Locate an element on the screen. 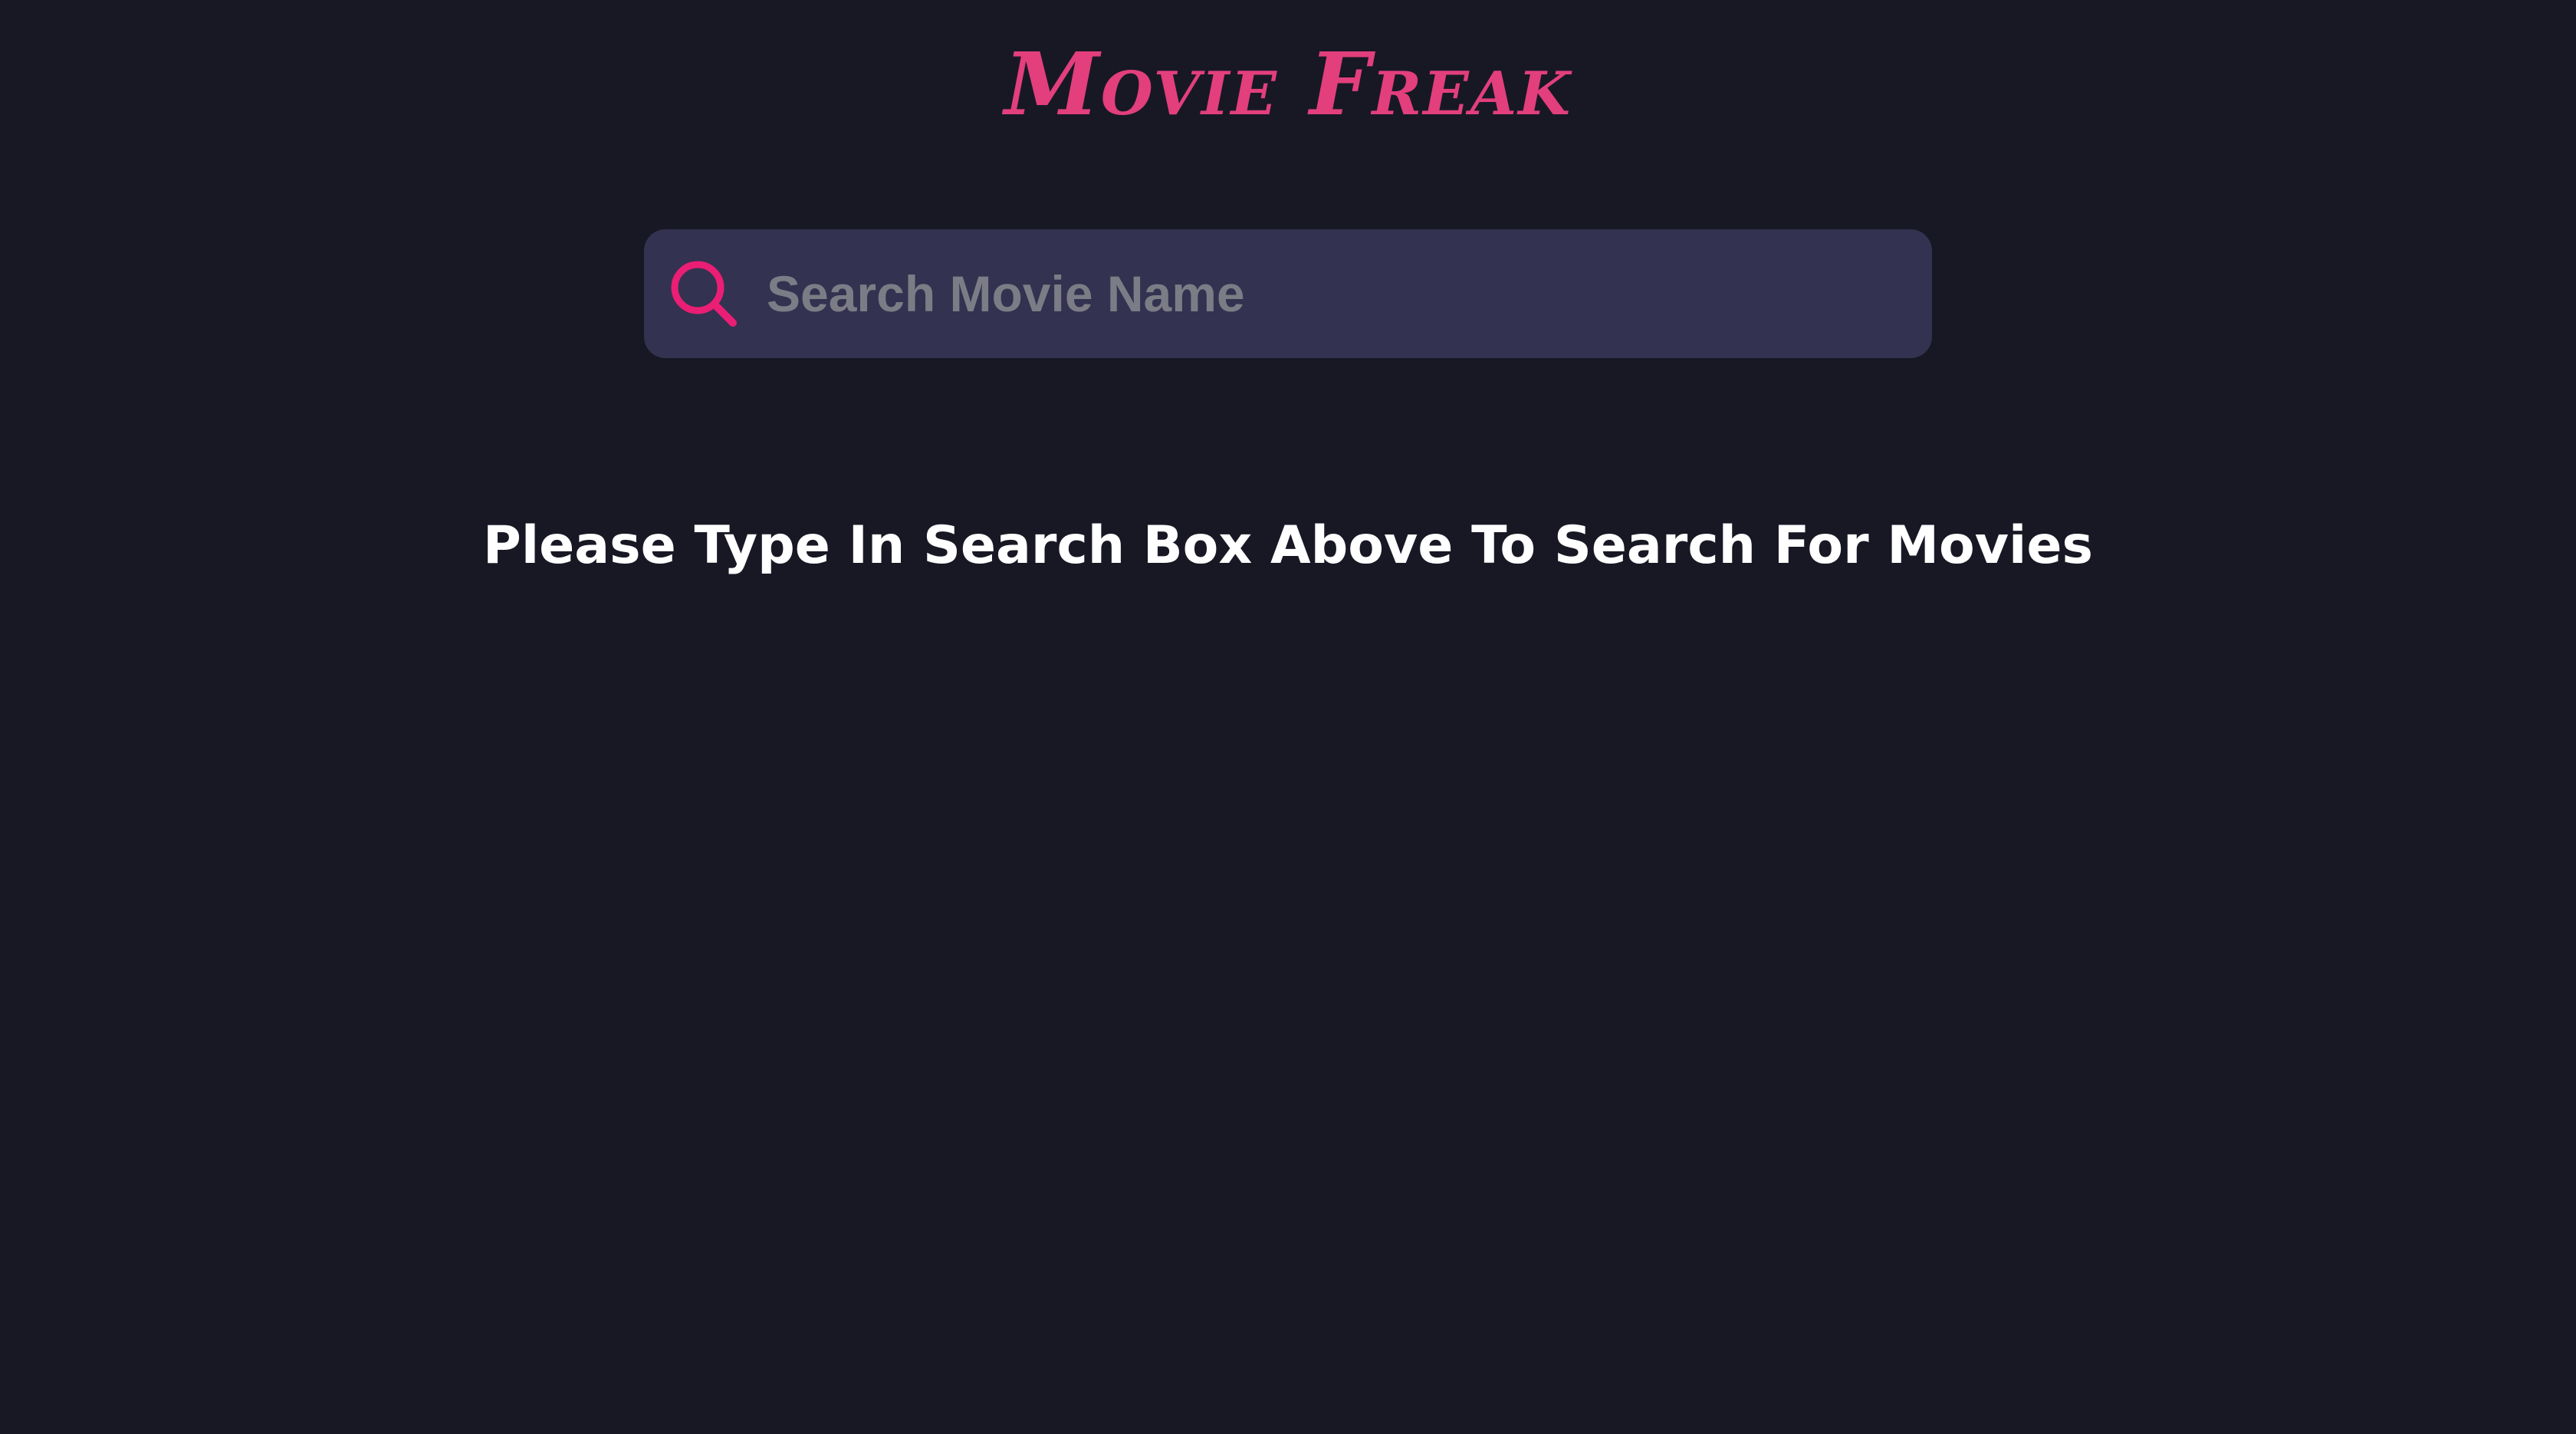 This screenshot has width=2576, height=1434. search-bar is located at coordinates (1288, 293).